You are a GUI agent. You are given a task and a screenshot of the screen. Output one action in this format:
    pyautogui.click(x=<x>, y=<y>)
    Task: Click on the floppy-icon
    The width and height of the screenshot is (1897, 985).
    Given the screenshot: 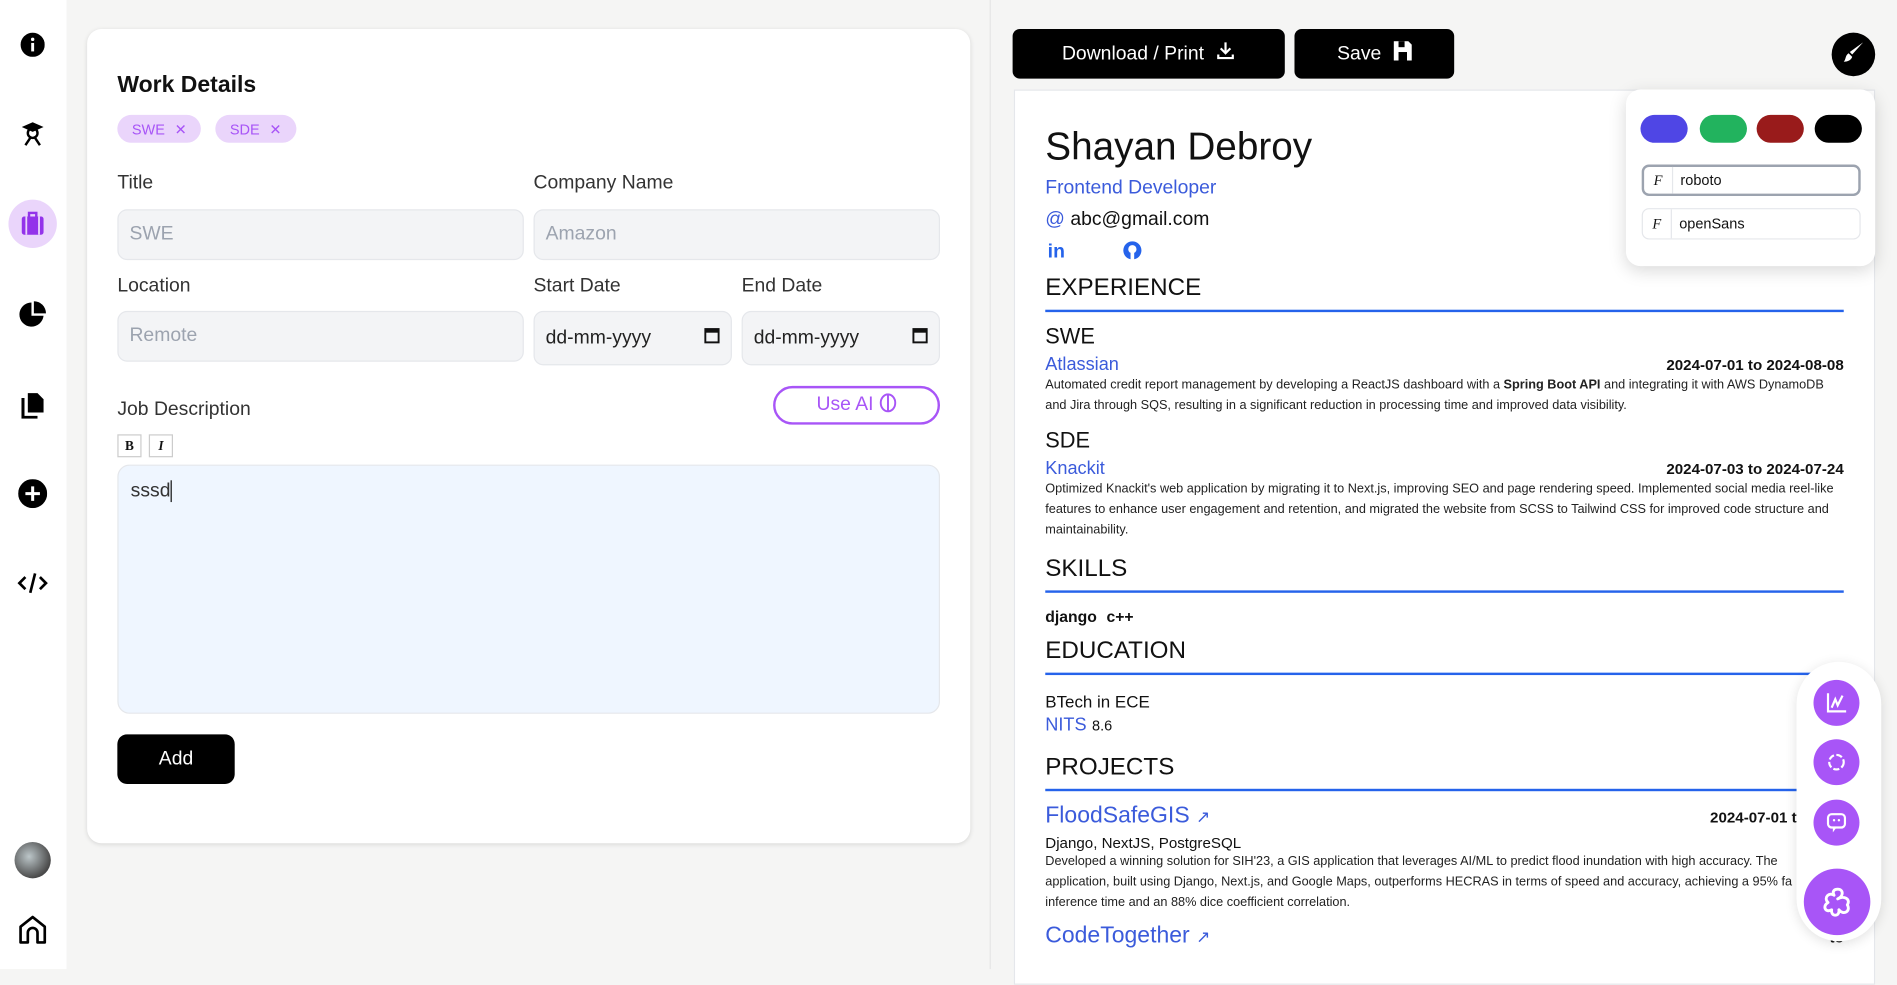 What is the action you would take?
    pyautogui.click(x=1402, y=53)
    